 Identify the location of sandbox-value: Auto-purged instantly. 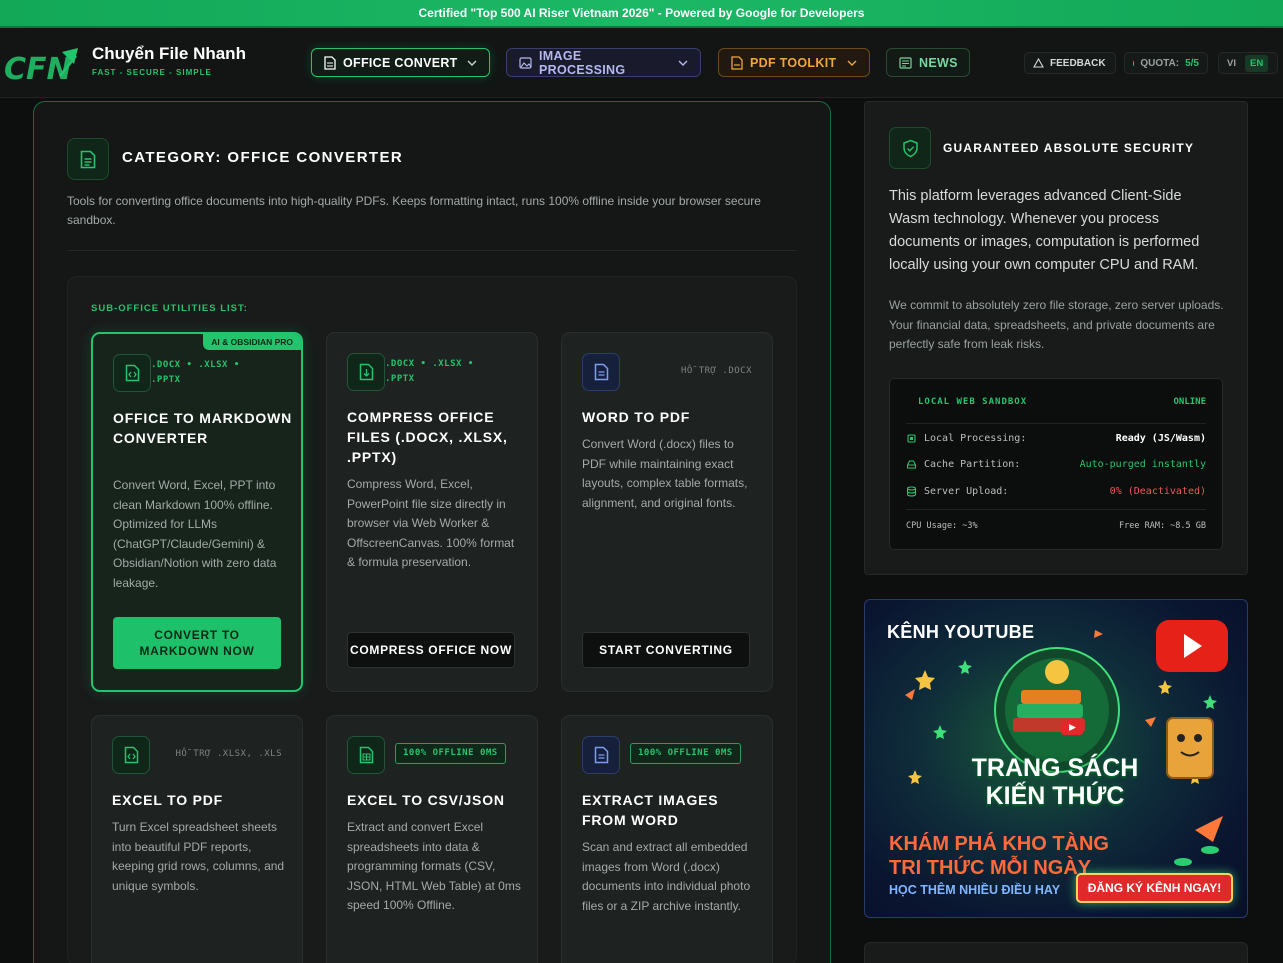
(1142, 464).